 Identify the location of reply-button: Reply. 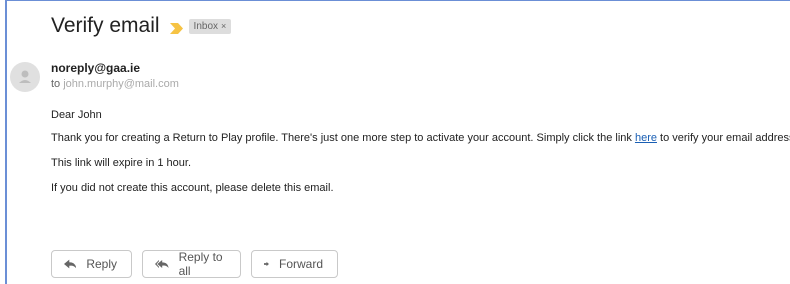
(91, 264).